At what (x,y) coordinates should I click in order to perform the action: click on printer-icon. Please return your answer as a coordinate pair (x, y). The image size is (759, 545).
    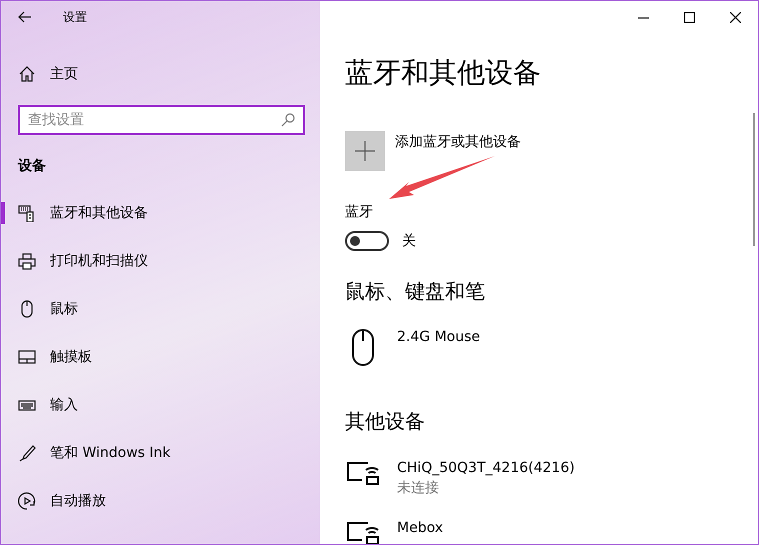
    Looking at the image, I should click on (27, 261).